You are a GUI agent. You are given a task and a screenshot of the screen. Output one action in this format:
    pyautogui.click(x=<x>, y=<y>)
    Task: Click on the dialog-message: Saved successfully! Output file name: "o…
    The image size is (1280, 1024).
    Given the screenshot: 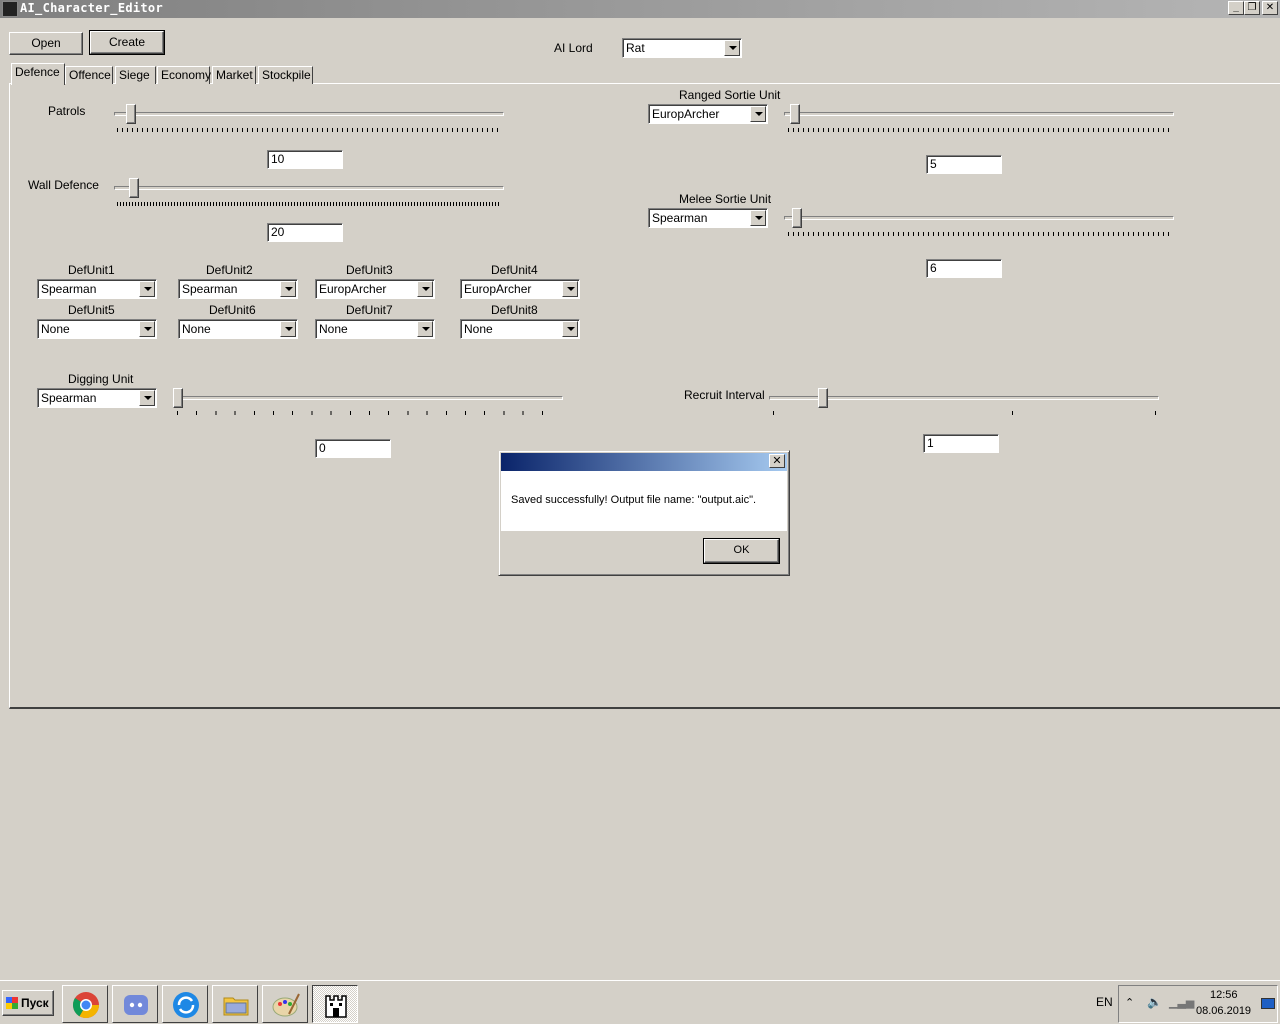 What is the action you would take?
    pyautogui.click(x=634, y=500)
    